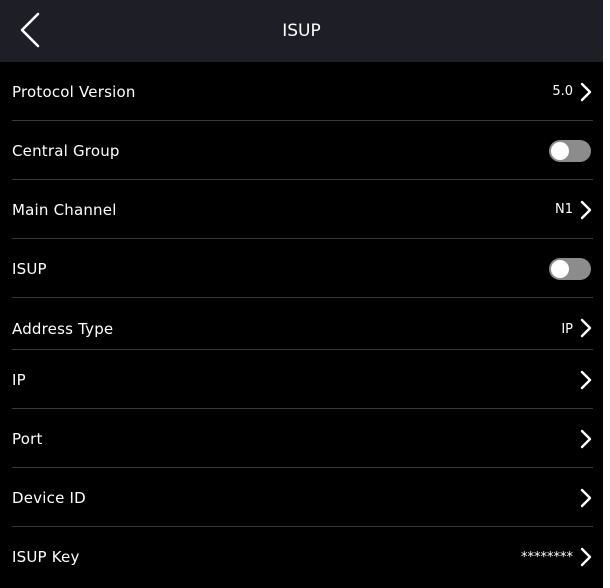  I want to click on header-bar: ISUP, so click(301, 31).